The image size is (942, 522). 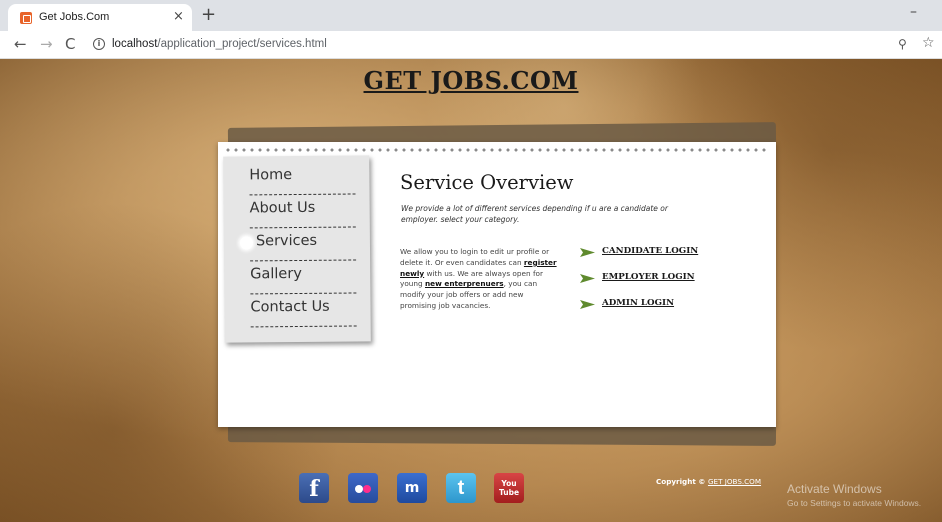 I want to click on zoom-icon: ⚲, so click(x=902, y=44).